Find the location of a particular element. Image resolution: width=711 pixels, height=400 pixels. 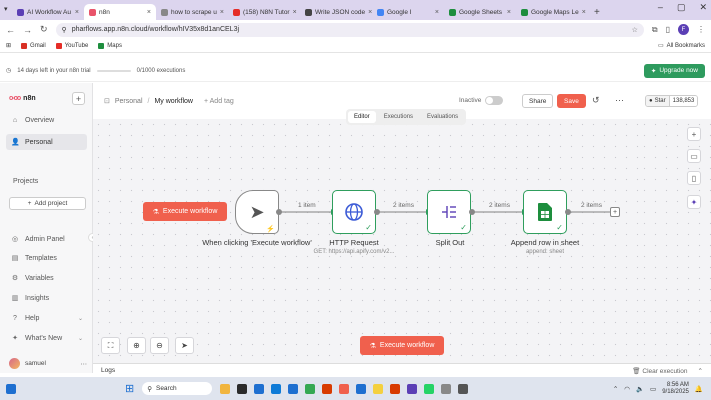

new-tab-button: + is located at coordinates (597, 12).